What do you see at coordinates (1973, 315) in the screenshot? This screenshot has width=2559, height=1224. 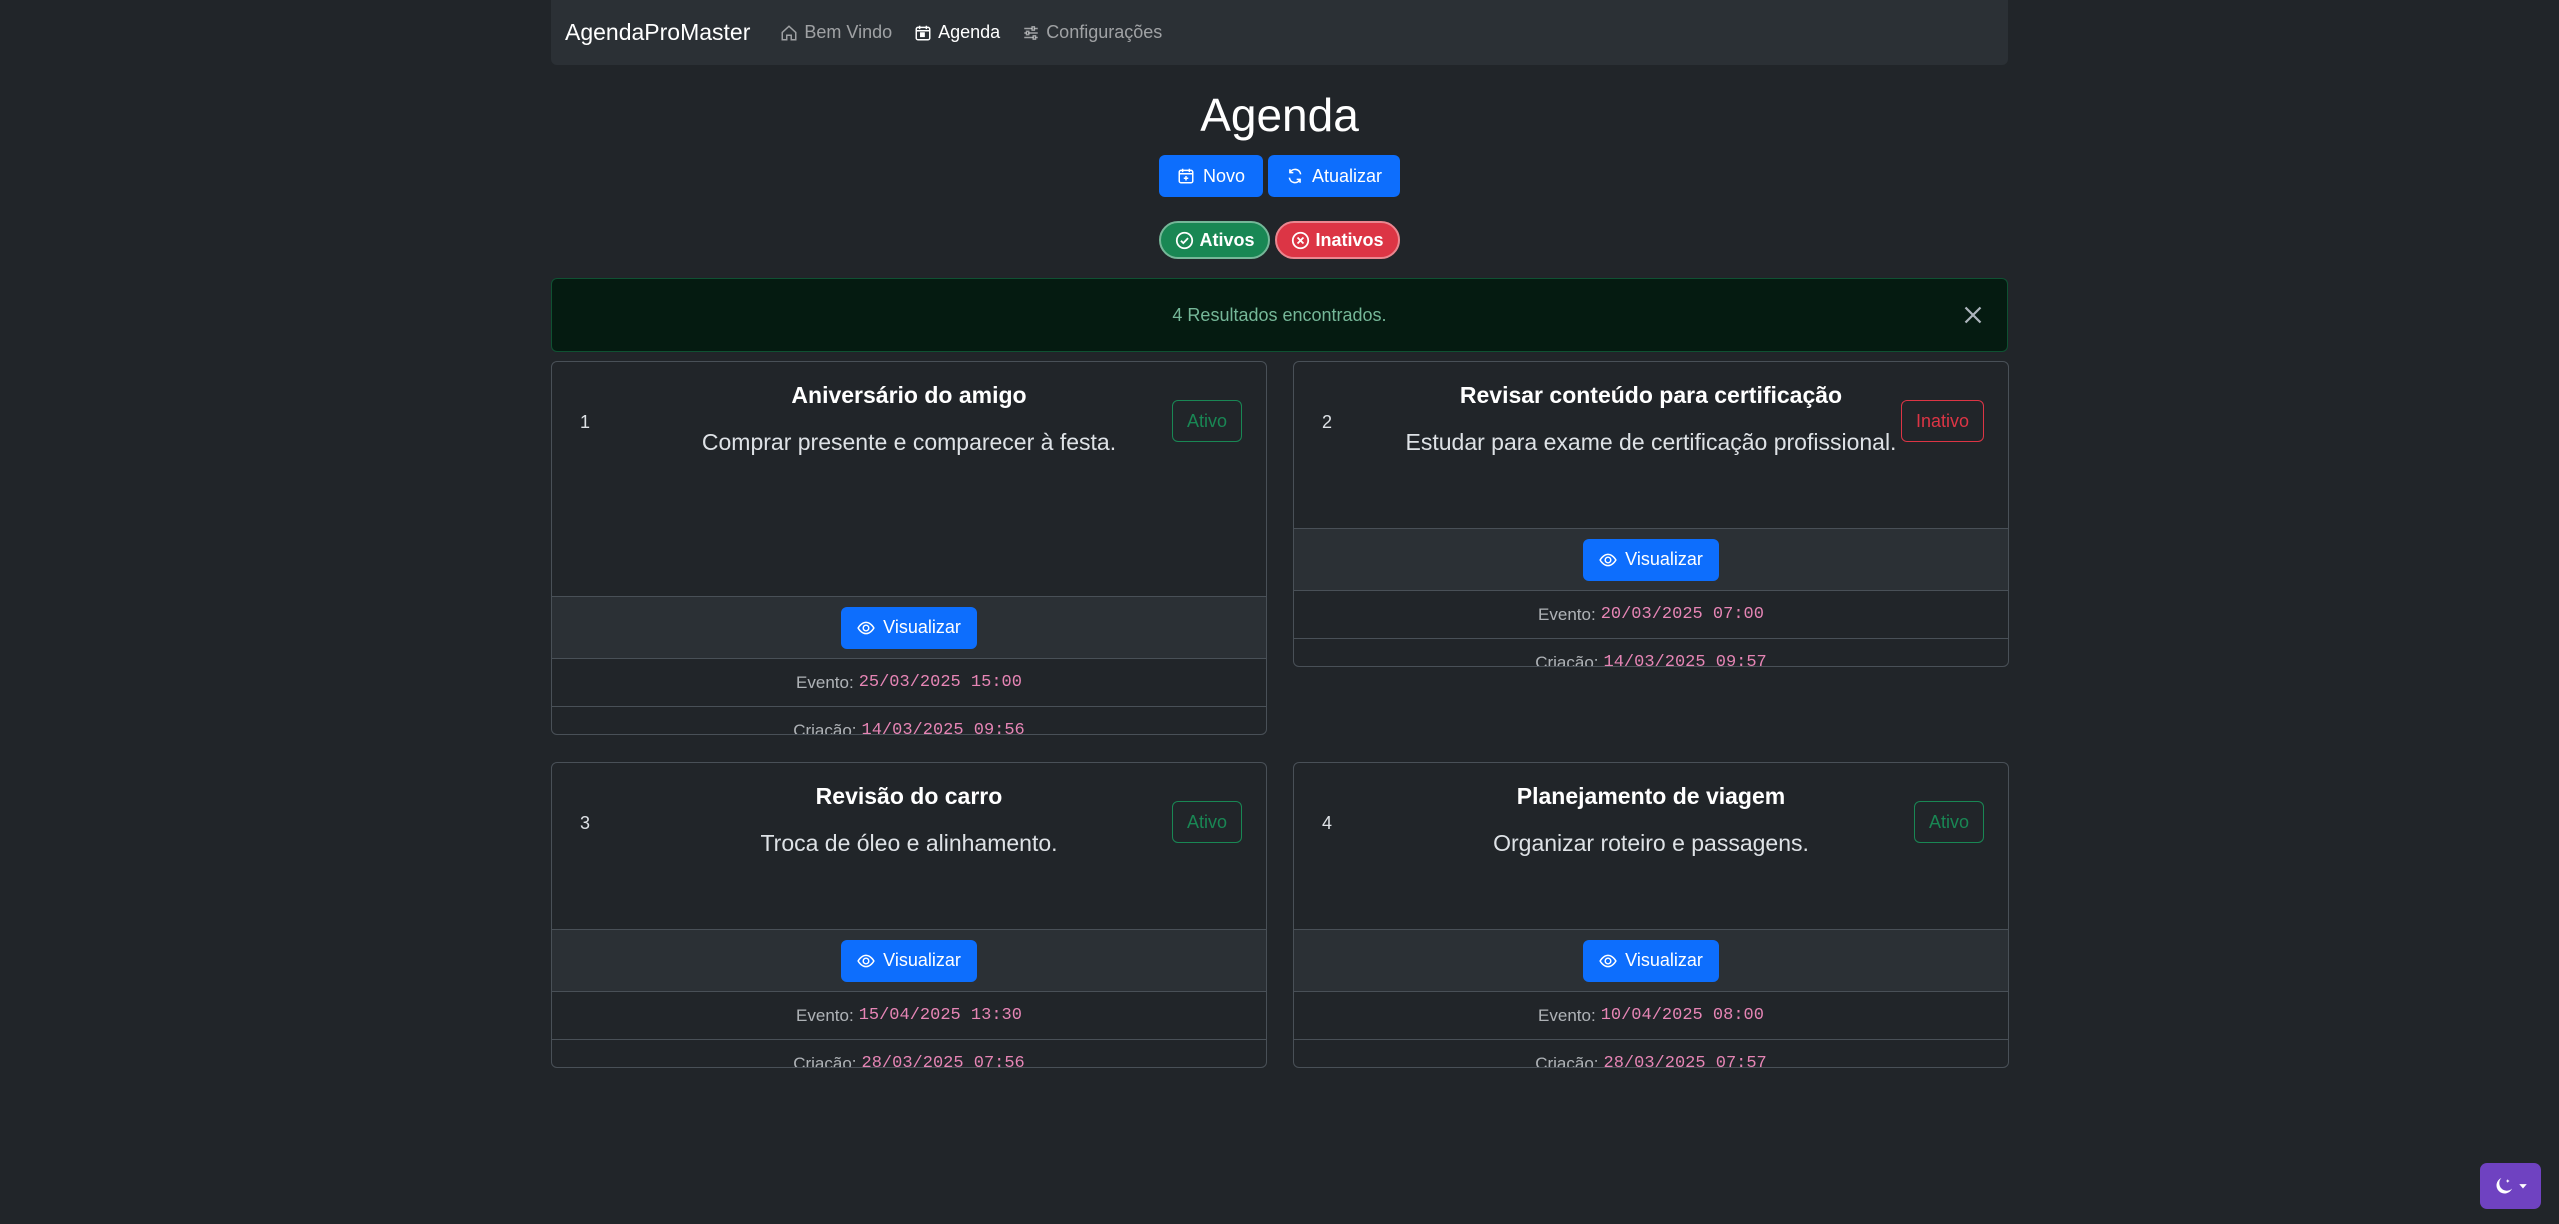 I see `close-icon` at bounding box center [1973, 315].